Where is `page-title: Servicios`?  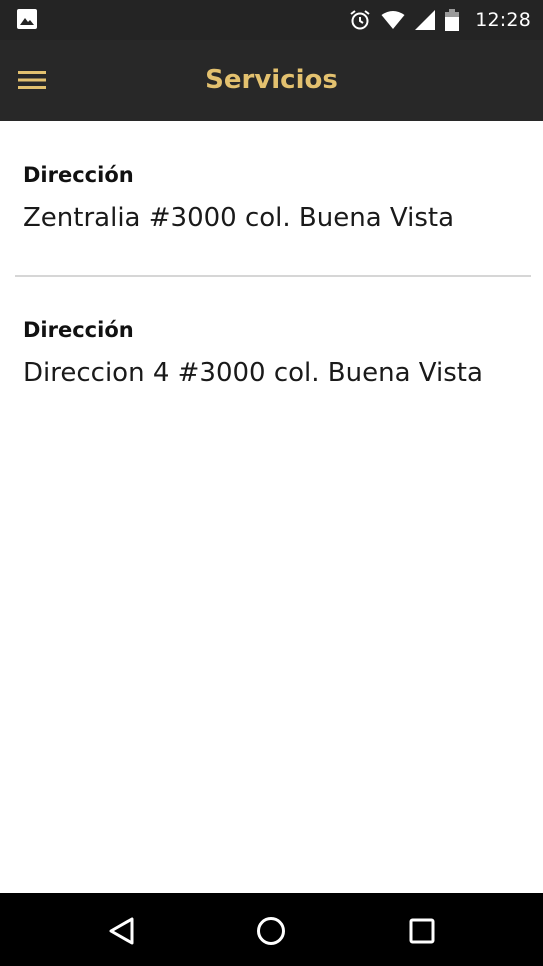
page-title: Servicios is located at coordinates (271, 80).